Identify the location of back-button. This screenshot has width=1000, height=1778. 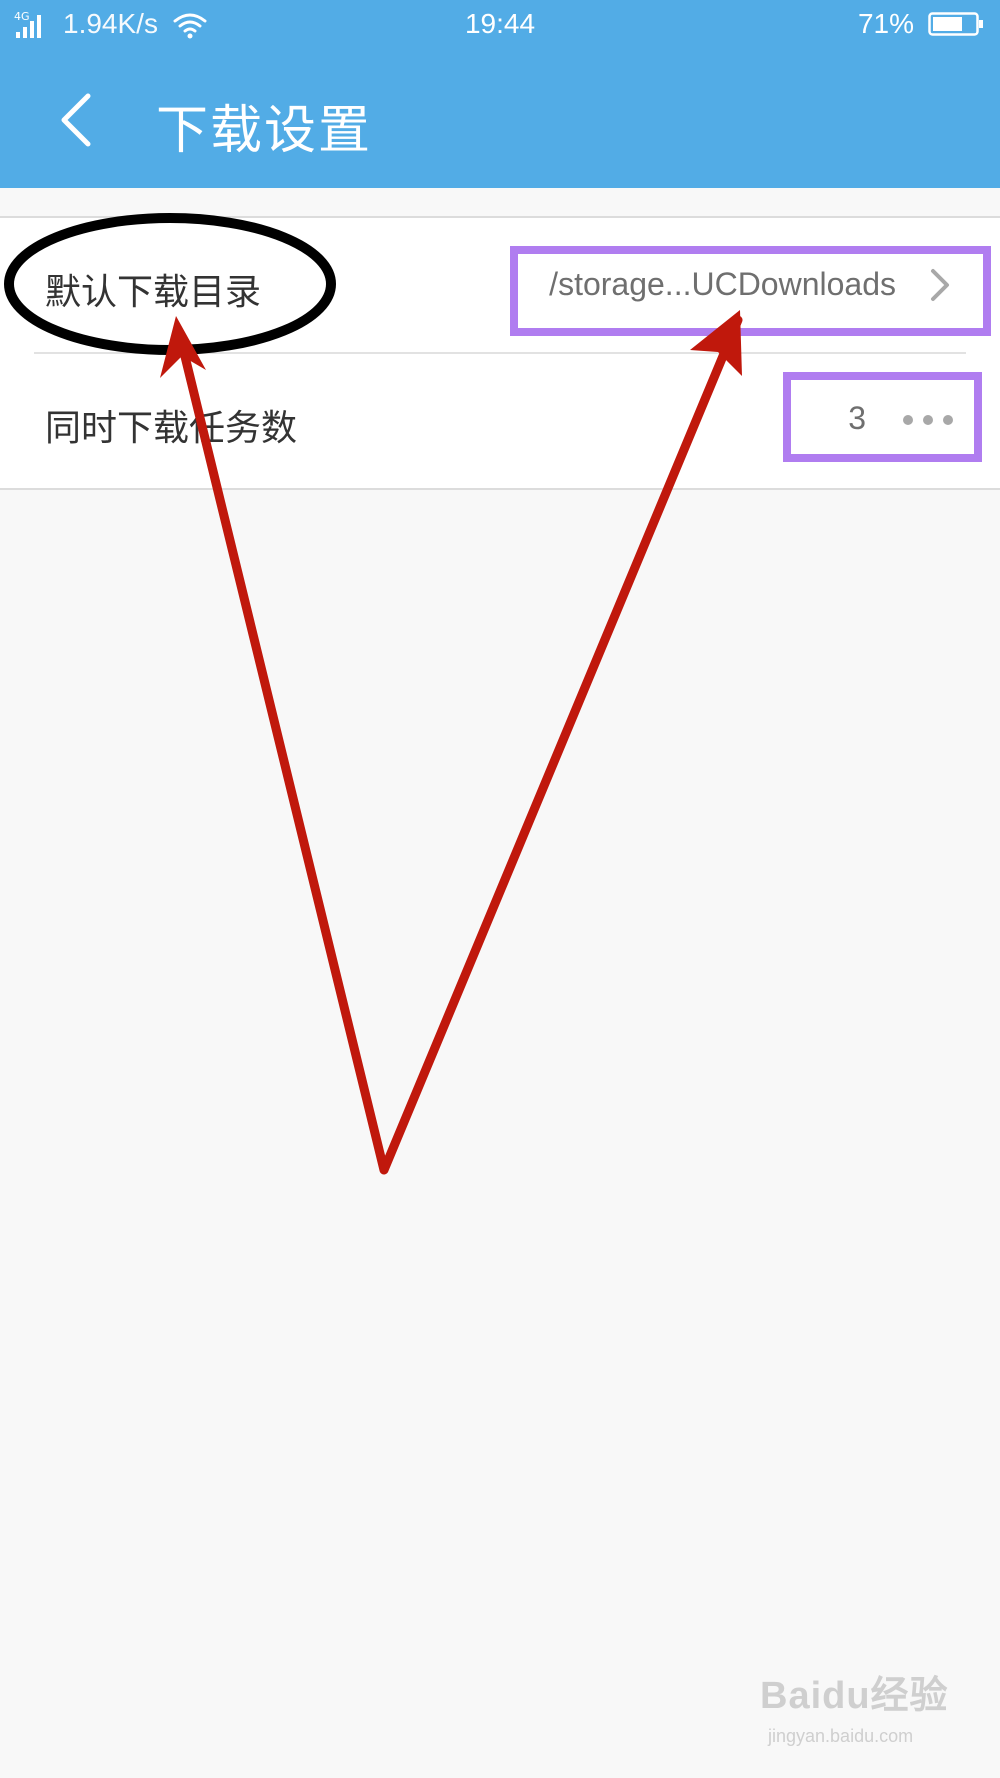
(80, 120).